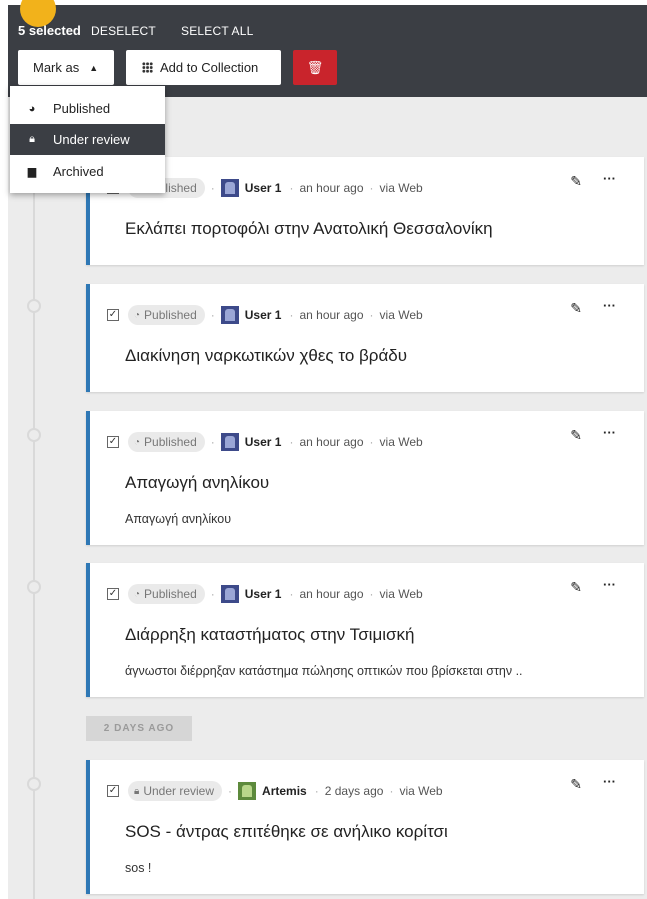 Image resolution: width=647 pixels, height=899 pixels. I want to click on trash-icon: 🗑, so click(315, 67).